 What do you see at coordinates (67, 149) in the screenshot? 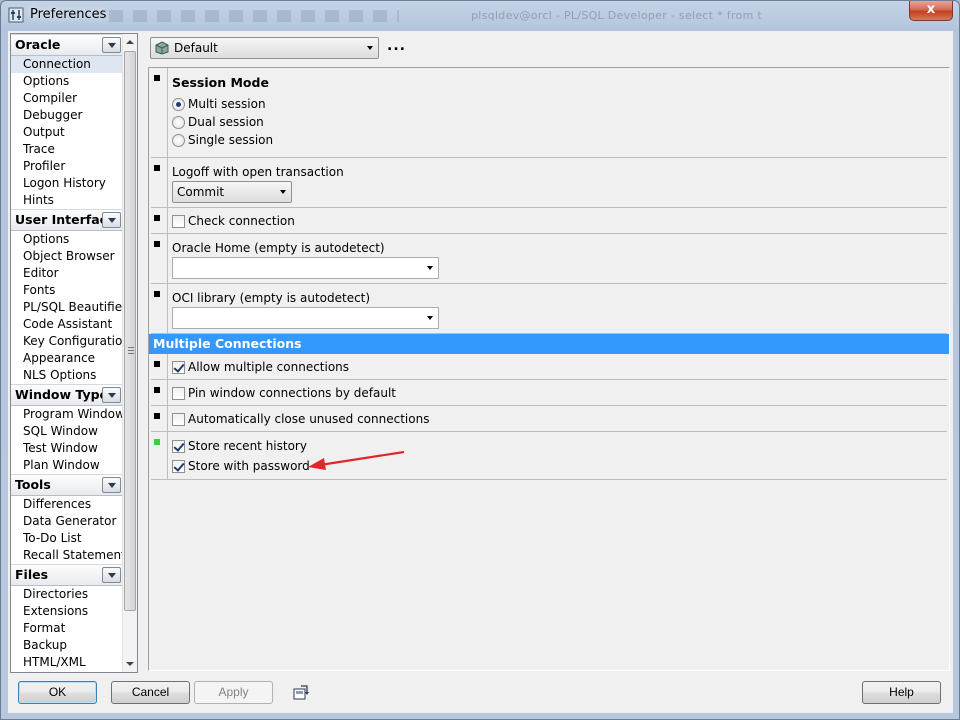
I see `sidebar-item-trace: Trace` at bounding box center [67, 149].